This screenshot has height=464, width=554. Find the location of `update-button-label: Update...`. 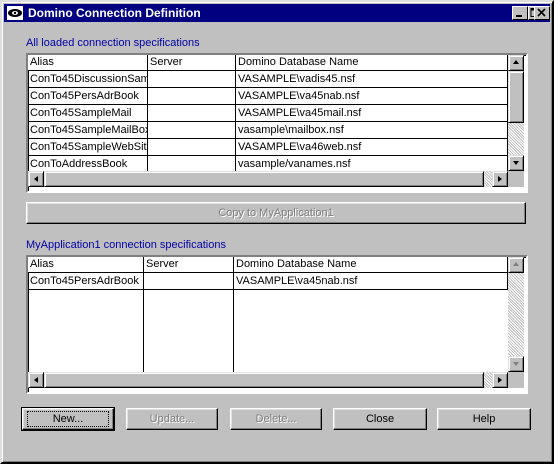

update-button-label: Update... is located at coordinates (172, 419).